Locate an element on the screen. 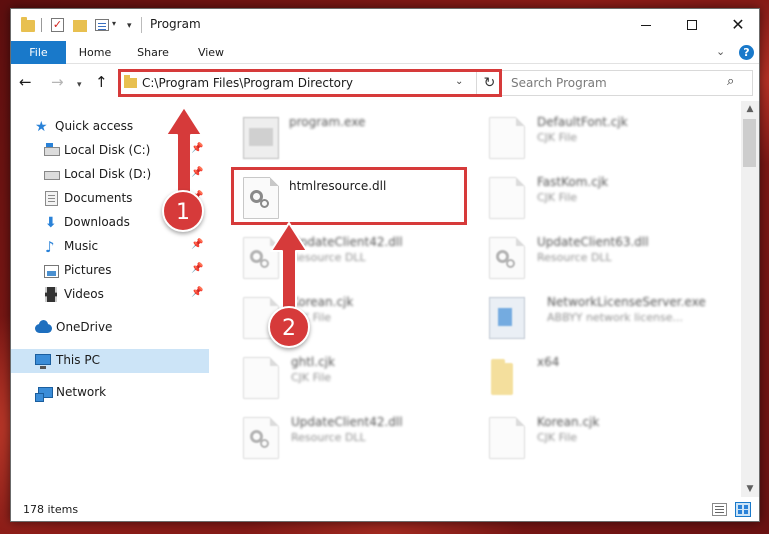 Image resolution: width=769 pixels, height=534 pixels. sidebar-item-label: Local Disk (C:) is located at coordinates (107, 150).